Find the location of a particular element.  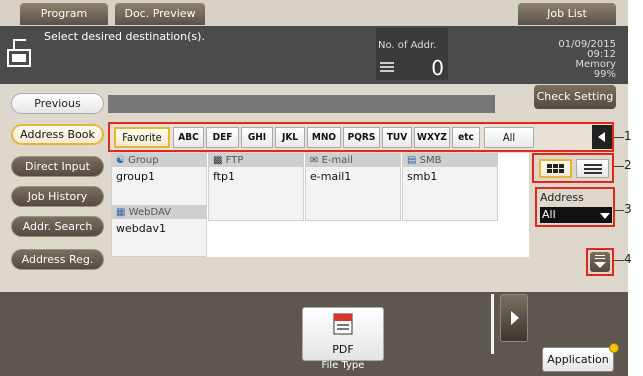

index-tab-pqrs: PQRS is located at coordinates (361, 137).